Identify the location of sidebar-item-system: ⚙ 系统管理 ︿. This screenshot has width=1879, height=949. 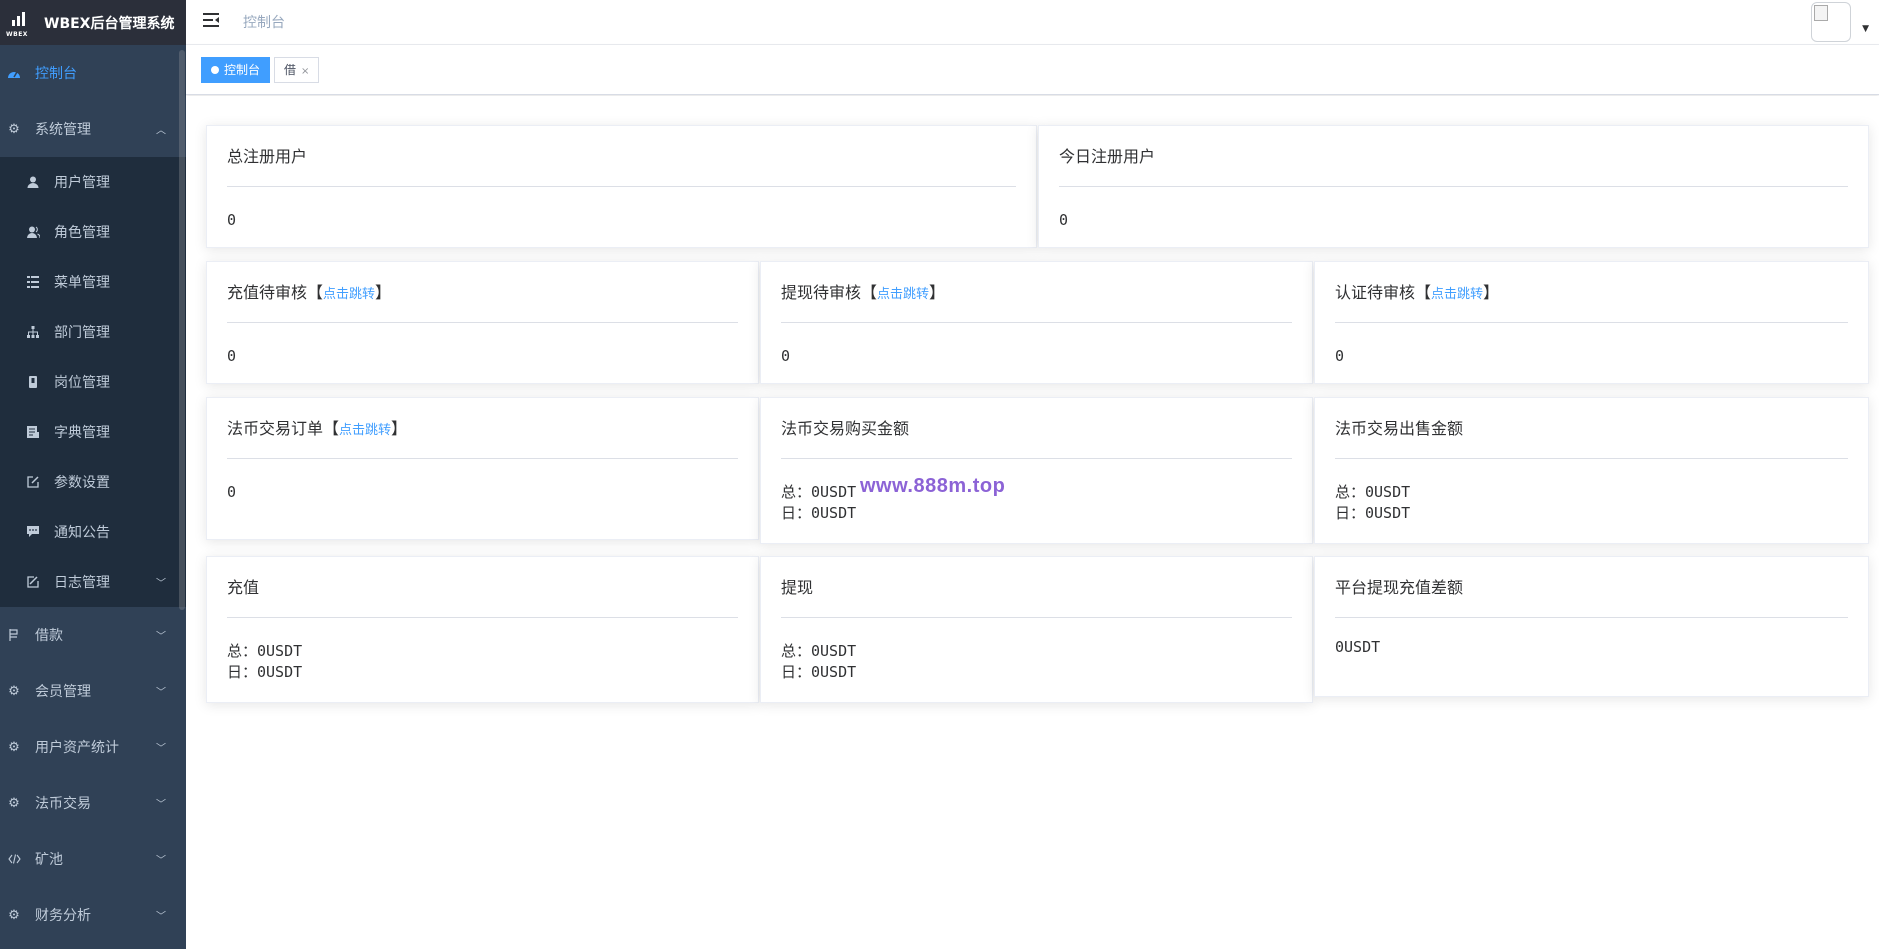
(93, 129).